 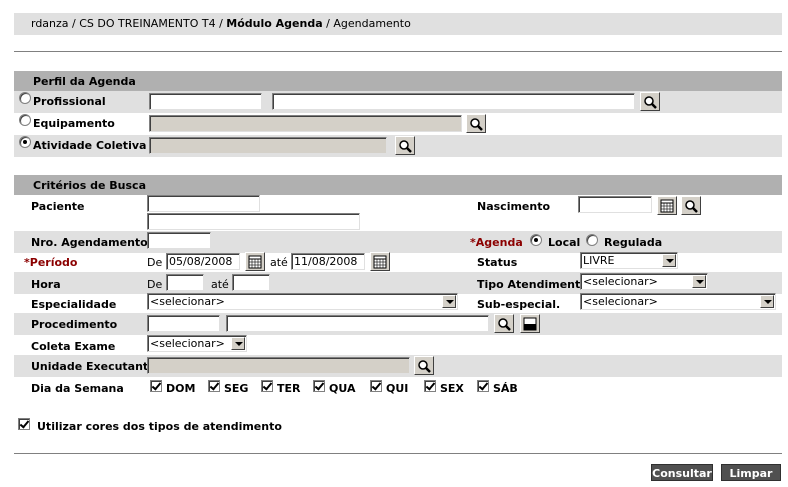 I want to click on tipo-atendimento-select: <selecionar>, so click(x=644, y=281).